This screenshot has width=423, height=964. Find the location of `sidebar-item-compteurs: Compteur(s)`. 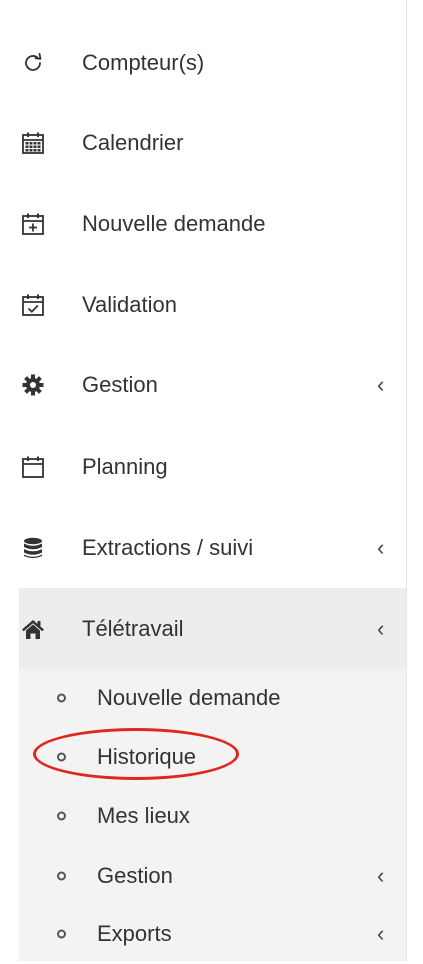

sidebar-item-compteurs: Compteur(s) is located at coordinates (203, 62).